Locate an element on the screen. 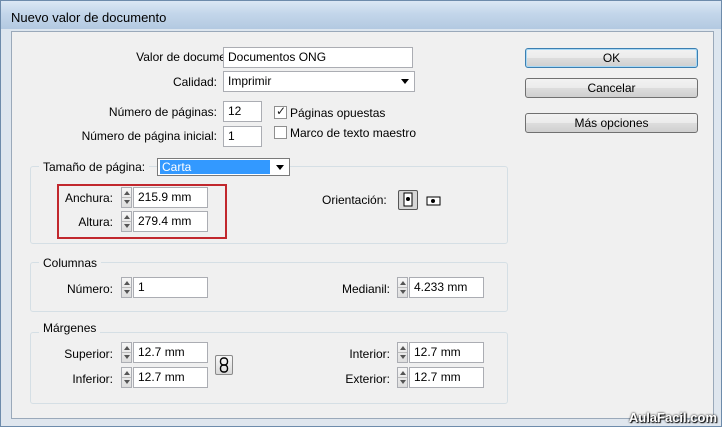 The height and width of the screenshot is (427, 722). margin-top-label: Superior: is located at coordinates (88, 354).